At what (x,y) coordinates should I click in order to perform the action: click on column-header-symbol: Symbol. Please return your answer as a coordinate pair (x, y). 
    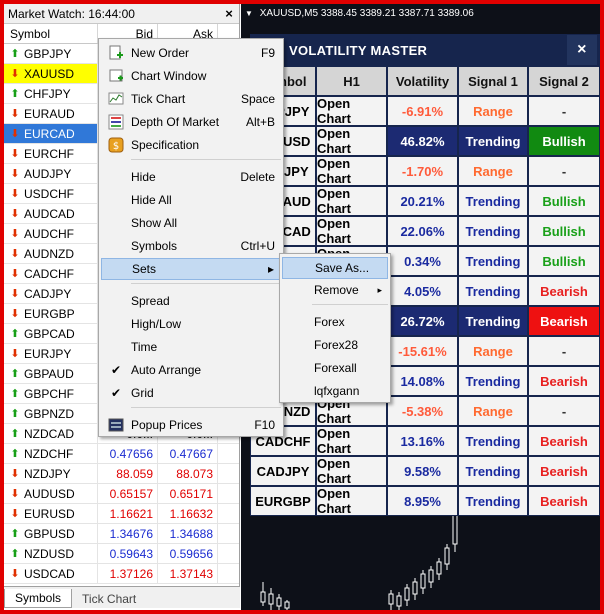
    Looking at the image, I should click on (51, 33).